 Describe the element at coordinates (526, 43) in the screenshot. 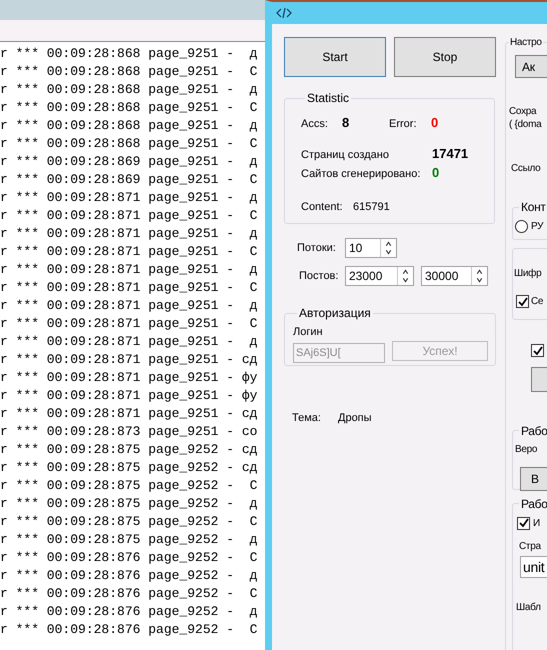

I see `group-title: Настро` at that location.